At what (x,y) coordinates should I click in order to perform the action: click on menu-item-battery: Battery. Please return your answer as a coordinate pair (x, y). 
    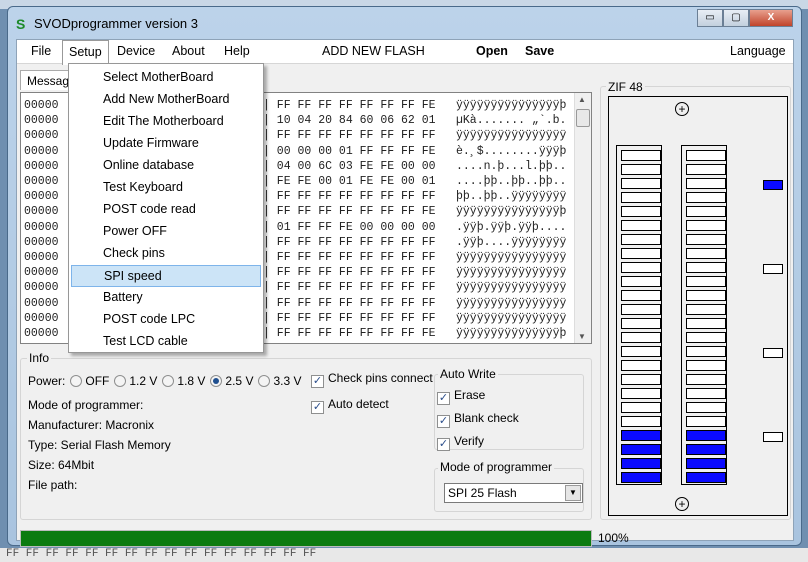
    Looking at the image, I should click on (166, 298).